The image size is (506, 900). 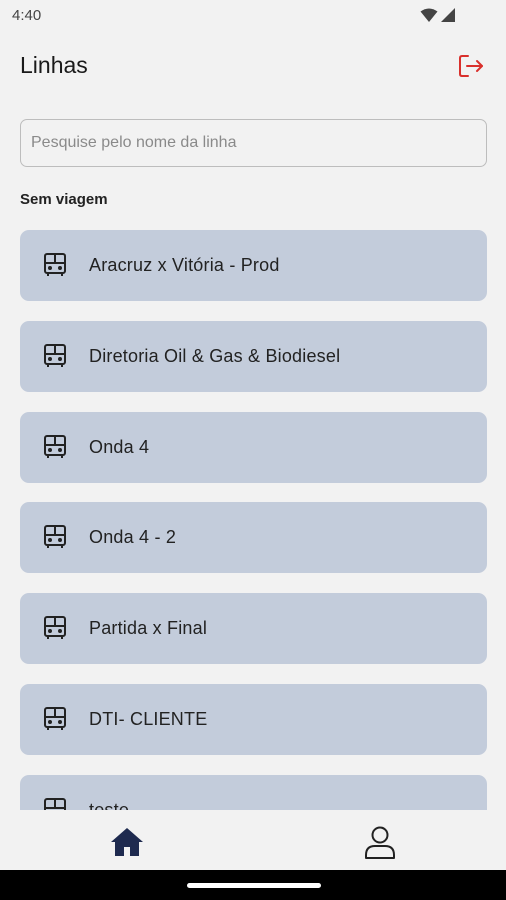 I want to click on page-title: Linhas, so click(x=54, y=65).